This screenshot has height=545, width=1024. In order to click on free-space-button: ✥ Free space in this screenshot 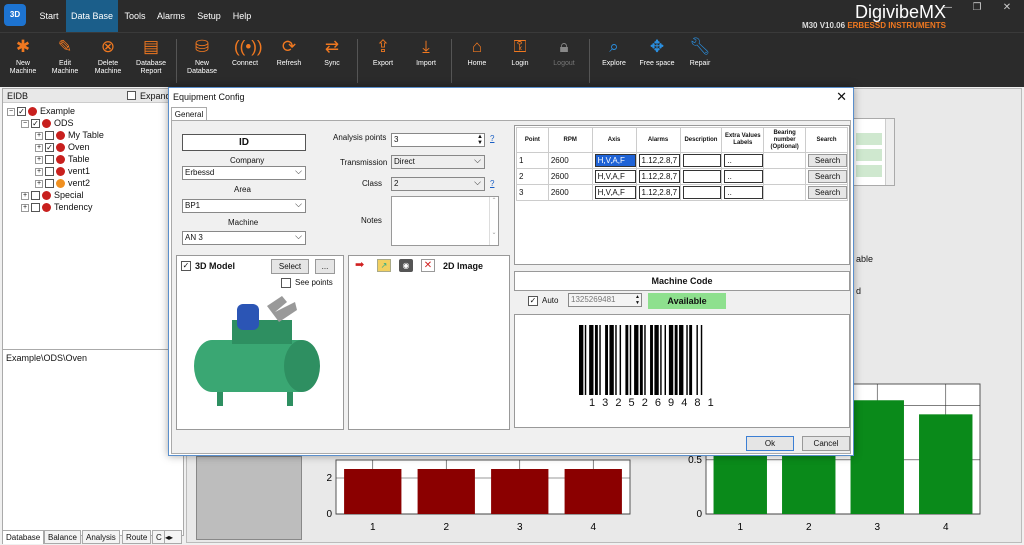, I will do `click(657, 52)`.